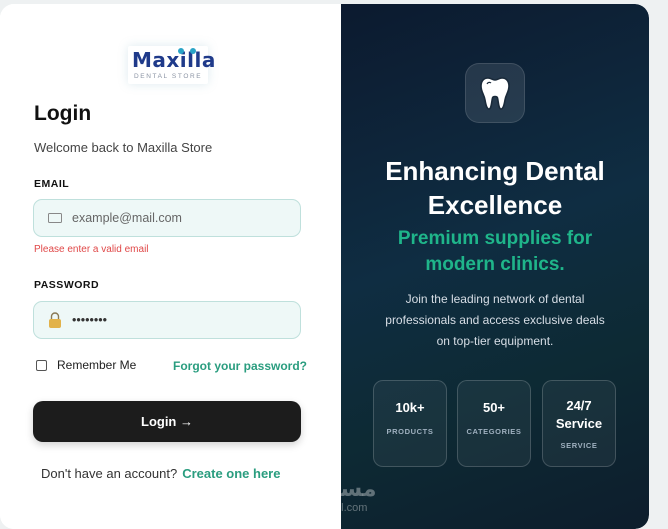  Describe the element at coordinates (494, 431) in the screenshot. I see `stat-label: CATEGORIES` at that location.